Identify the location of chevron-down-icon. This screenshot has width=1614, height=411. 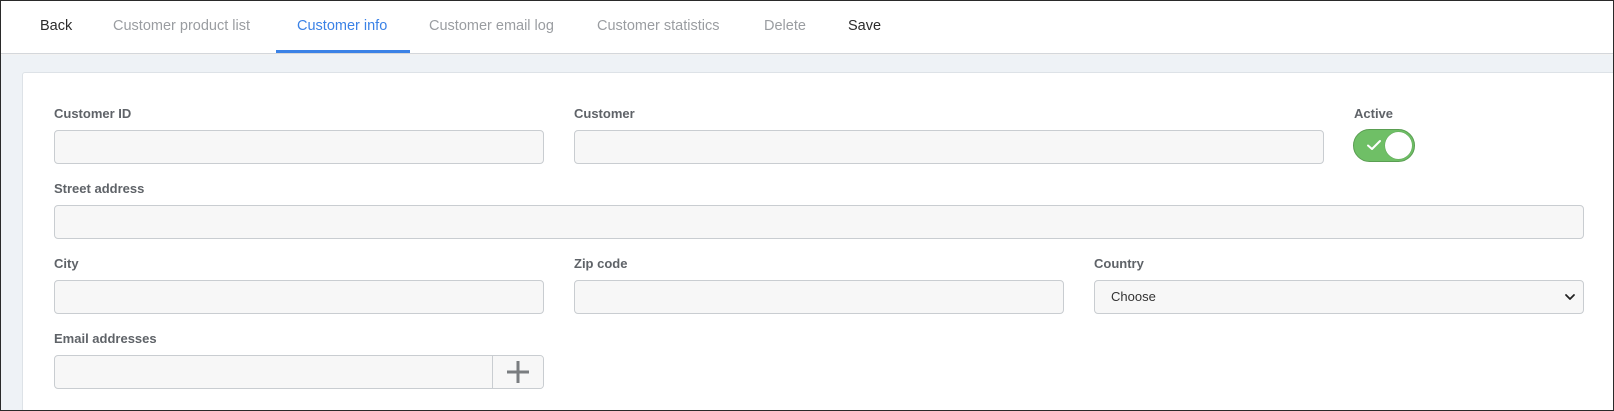
(1570, 297).